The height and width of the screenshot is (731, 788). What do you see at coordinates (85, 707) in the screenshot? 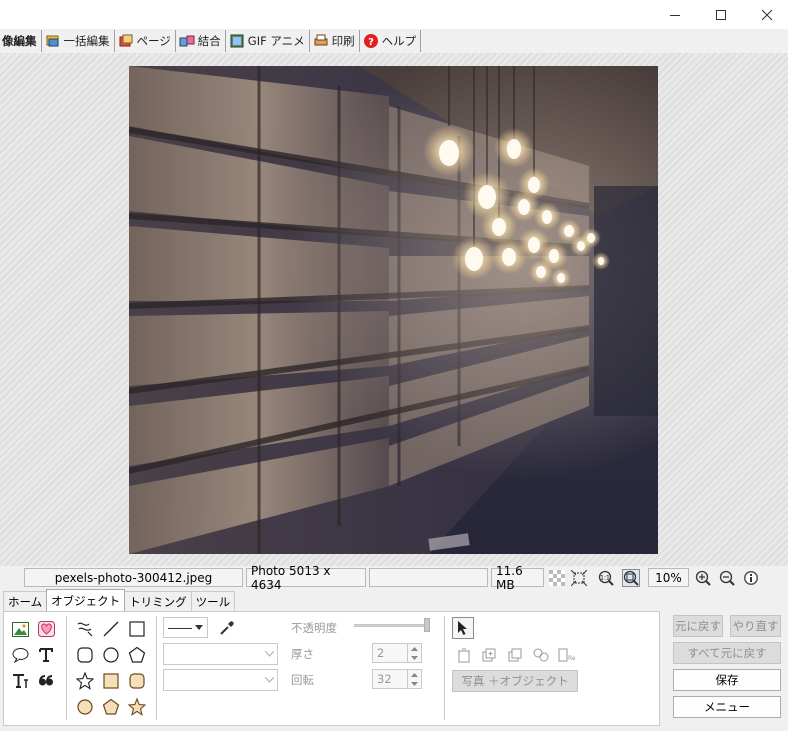
I see `filled-circle-icon` at bounding box center [85, 707].